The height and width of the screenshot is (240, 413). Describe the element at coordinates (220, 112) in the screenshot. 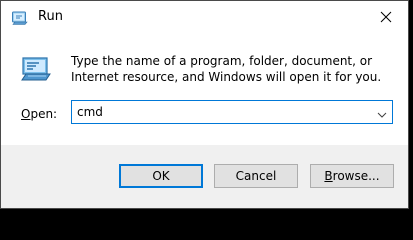

I see `open-input` at that location.